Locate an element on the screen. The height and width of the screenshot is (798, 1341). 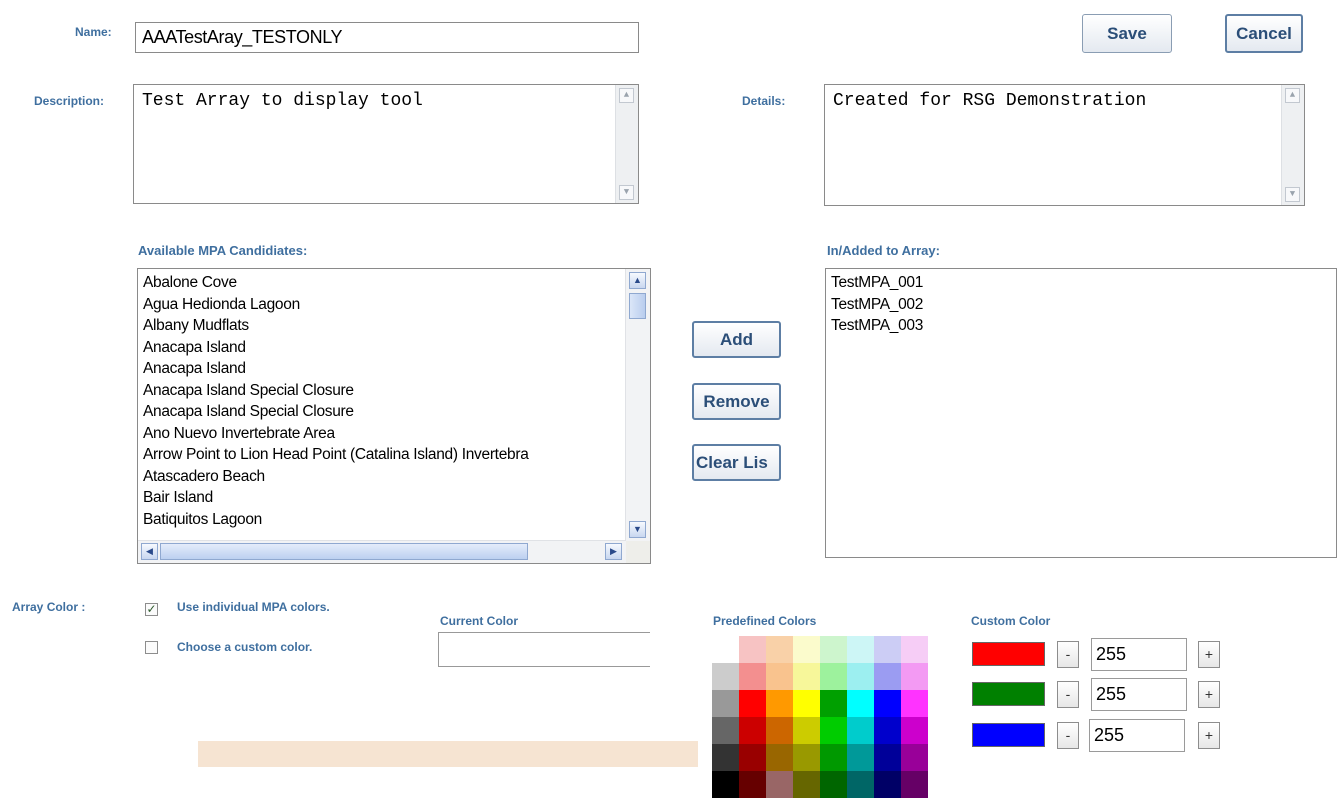
list-item: Bair Island is located at coordinates (381, 498).